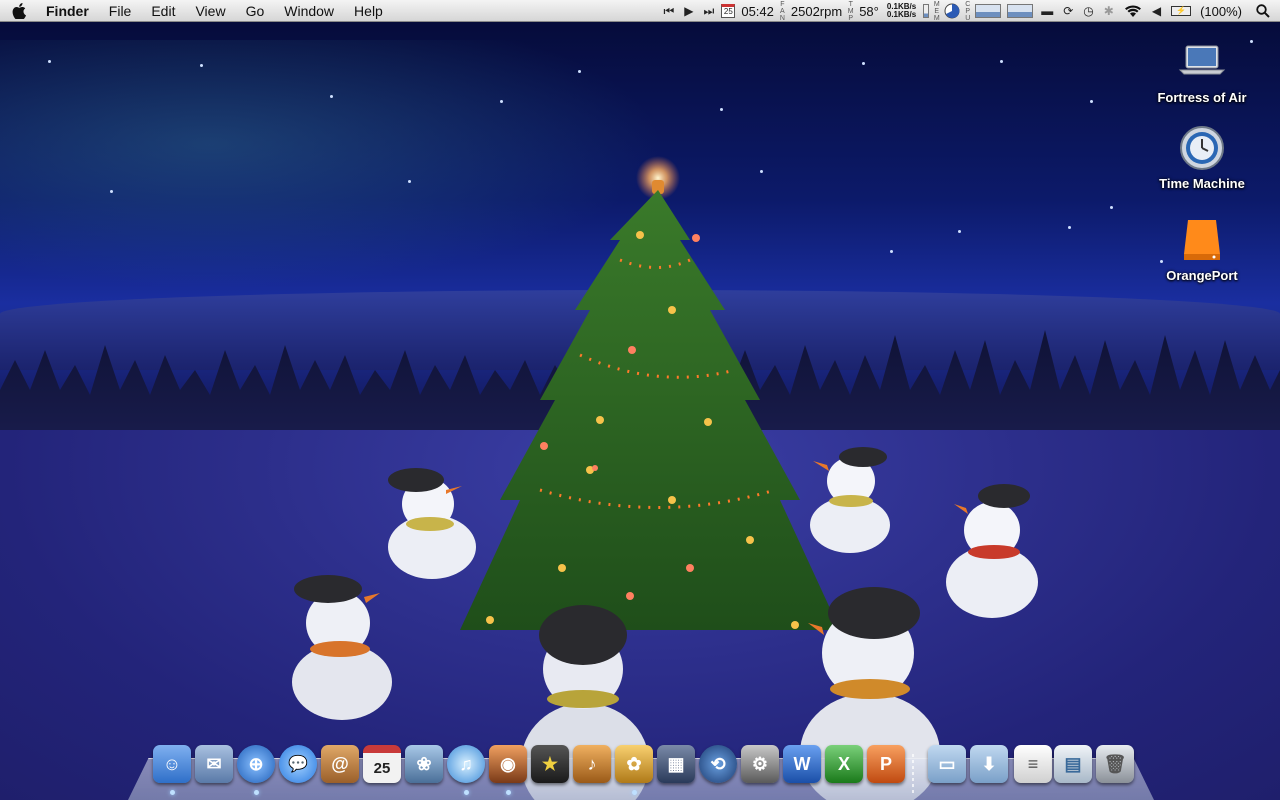  I want to click on desktop-icon-time-machine: Time Machine, so click(1202, 157).